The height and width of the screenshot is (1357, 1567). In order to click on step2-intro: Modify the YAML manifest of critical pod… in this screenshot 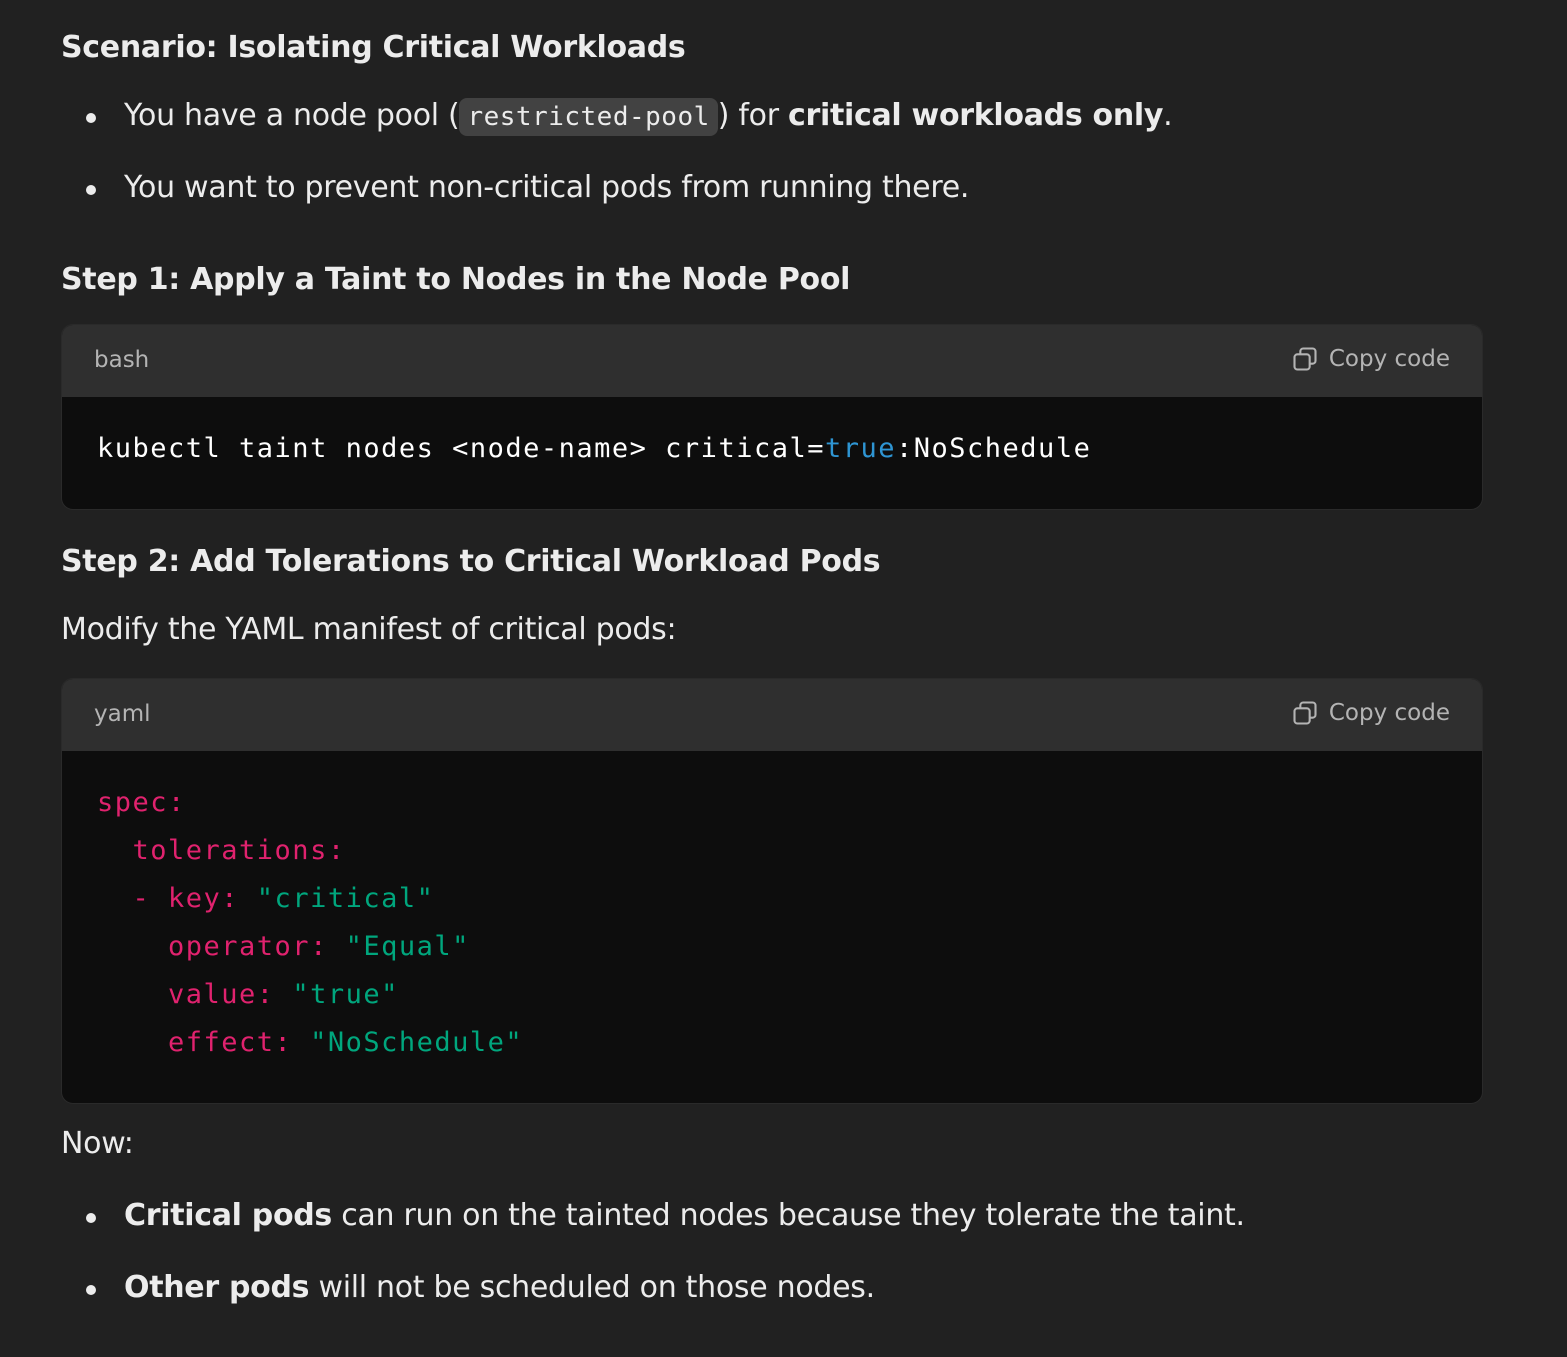, I will do `click(369, 629)`.